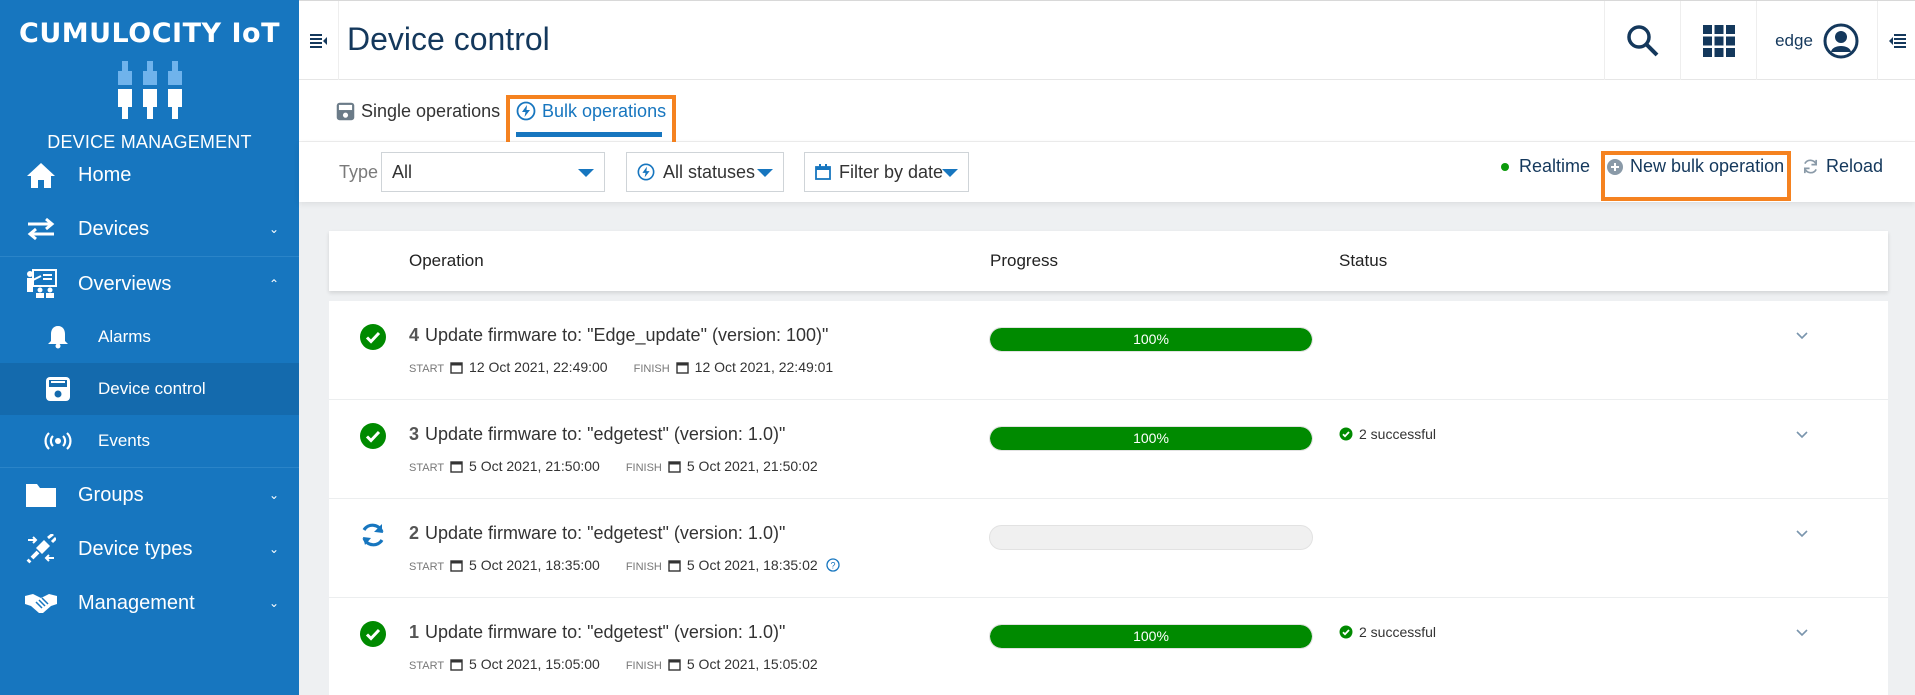 The image size is (1915, 695). I want to click on sidebar-item-device-types: Device types ⌄, so click(149, 549).